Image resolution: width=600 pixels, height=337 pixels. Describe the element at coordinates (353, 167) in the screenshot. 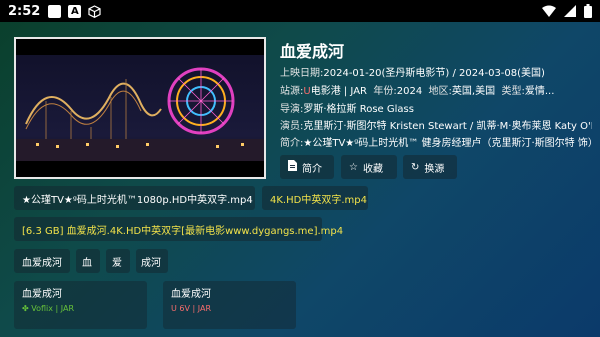

I see `star-icon: ☆` at that location.